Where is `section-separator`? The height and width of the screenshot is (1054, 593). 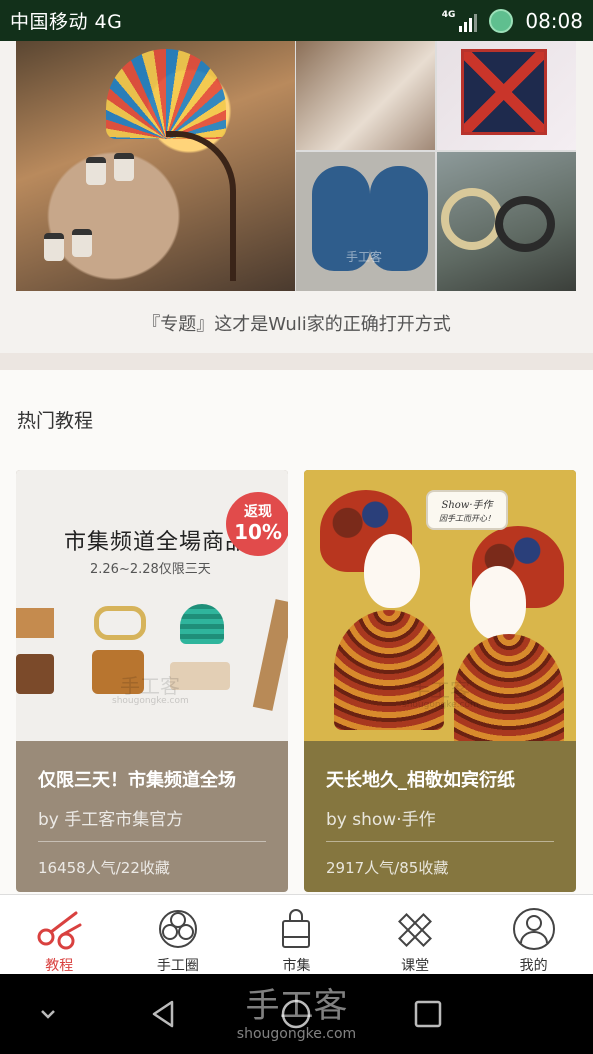 section-separator is located at coordinates (296, 361).